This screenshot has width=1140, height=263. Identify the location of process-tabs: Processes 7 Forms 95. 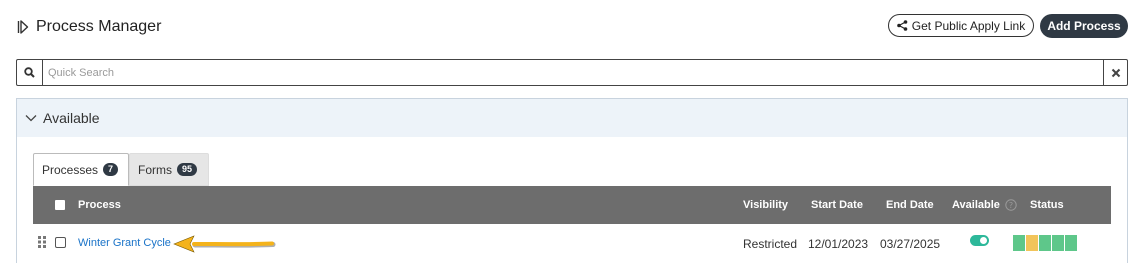
(121, 169).